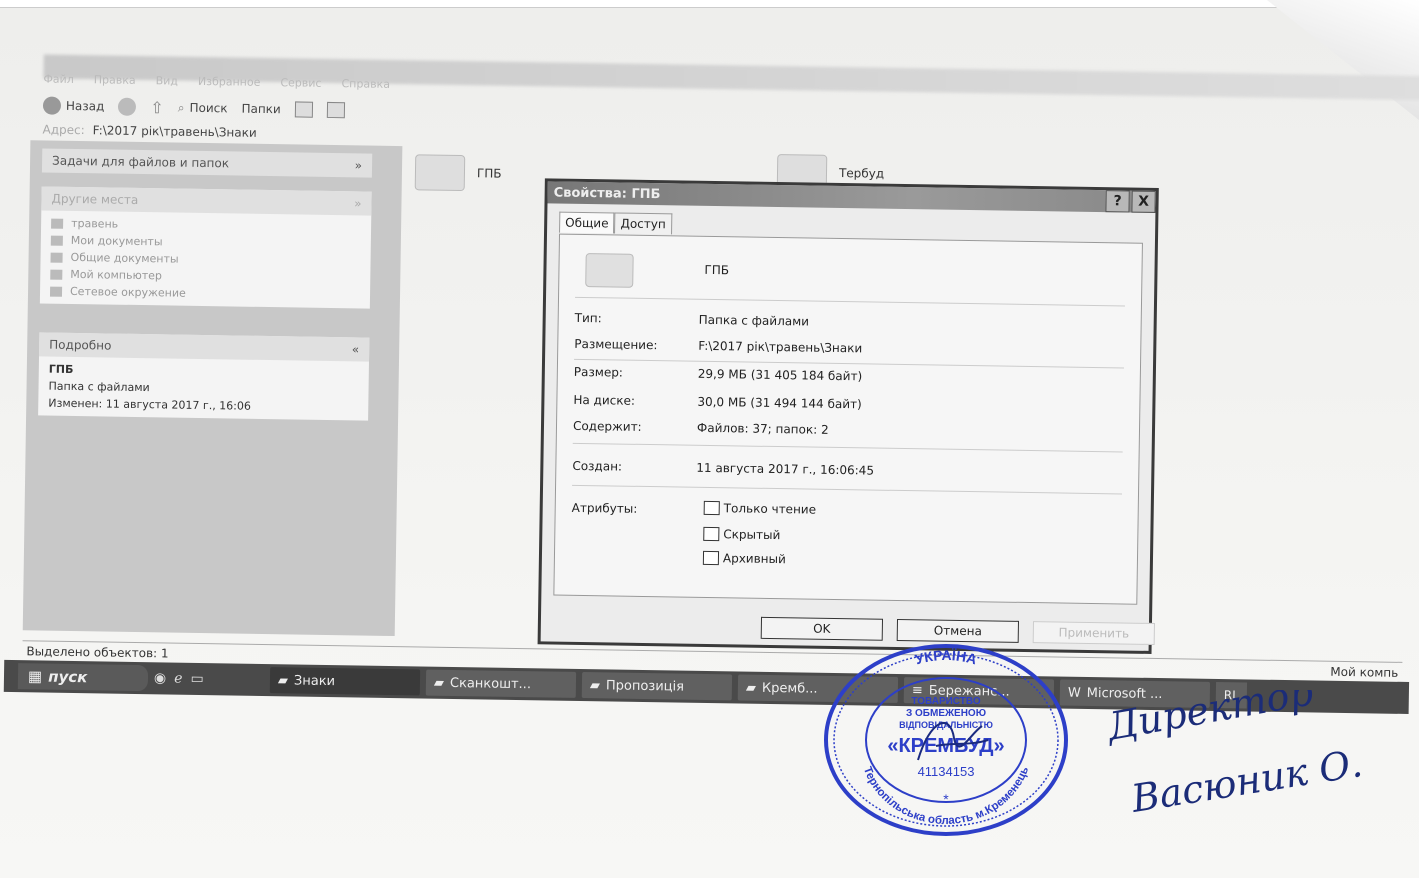 This screenshot has width=1419, height=878. Describe the element at coordinates (56, 291) in the screenshot. I see `network-icon` at that location.